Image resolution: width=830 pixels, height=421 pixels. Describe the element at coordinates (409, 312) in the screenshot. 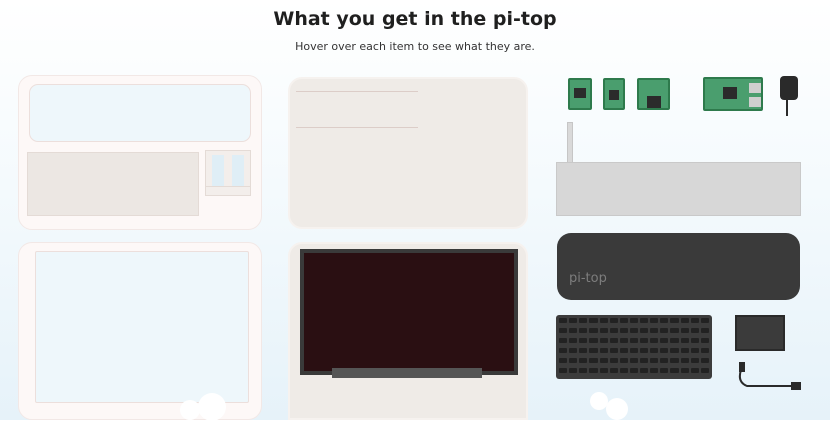

I see `lcd-screen-icon` at that location.